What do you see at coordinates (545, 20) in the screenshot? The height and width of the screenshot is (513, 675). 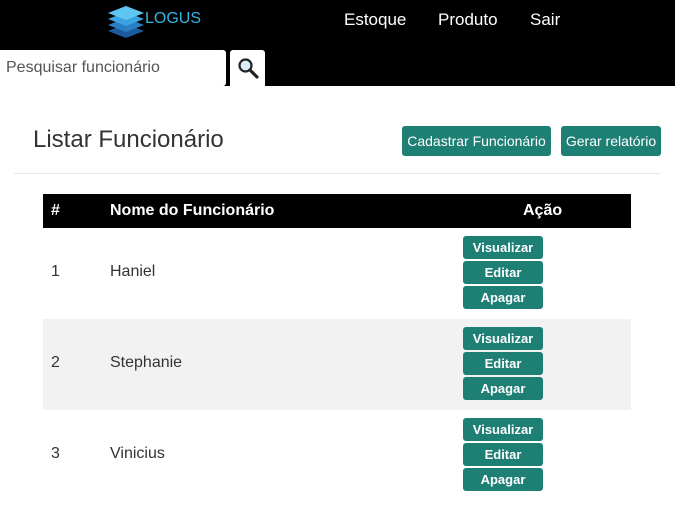 I see `nav-link-sair: Sair` at bounding box center [545, 20].